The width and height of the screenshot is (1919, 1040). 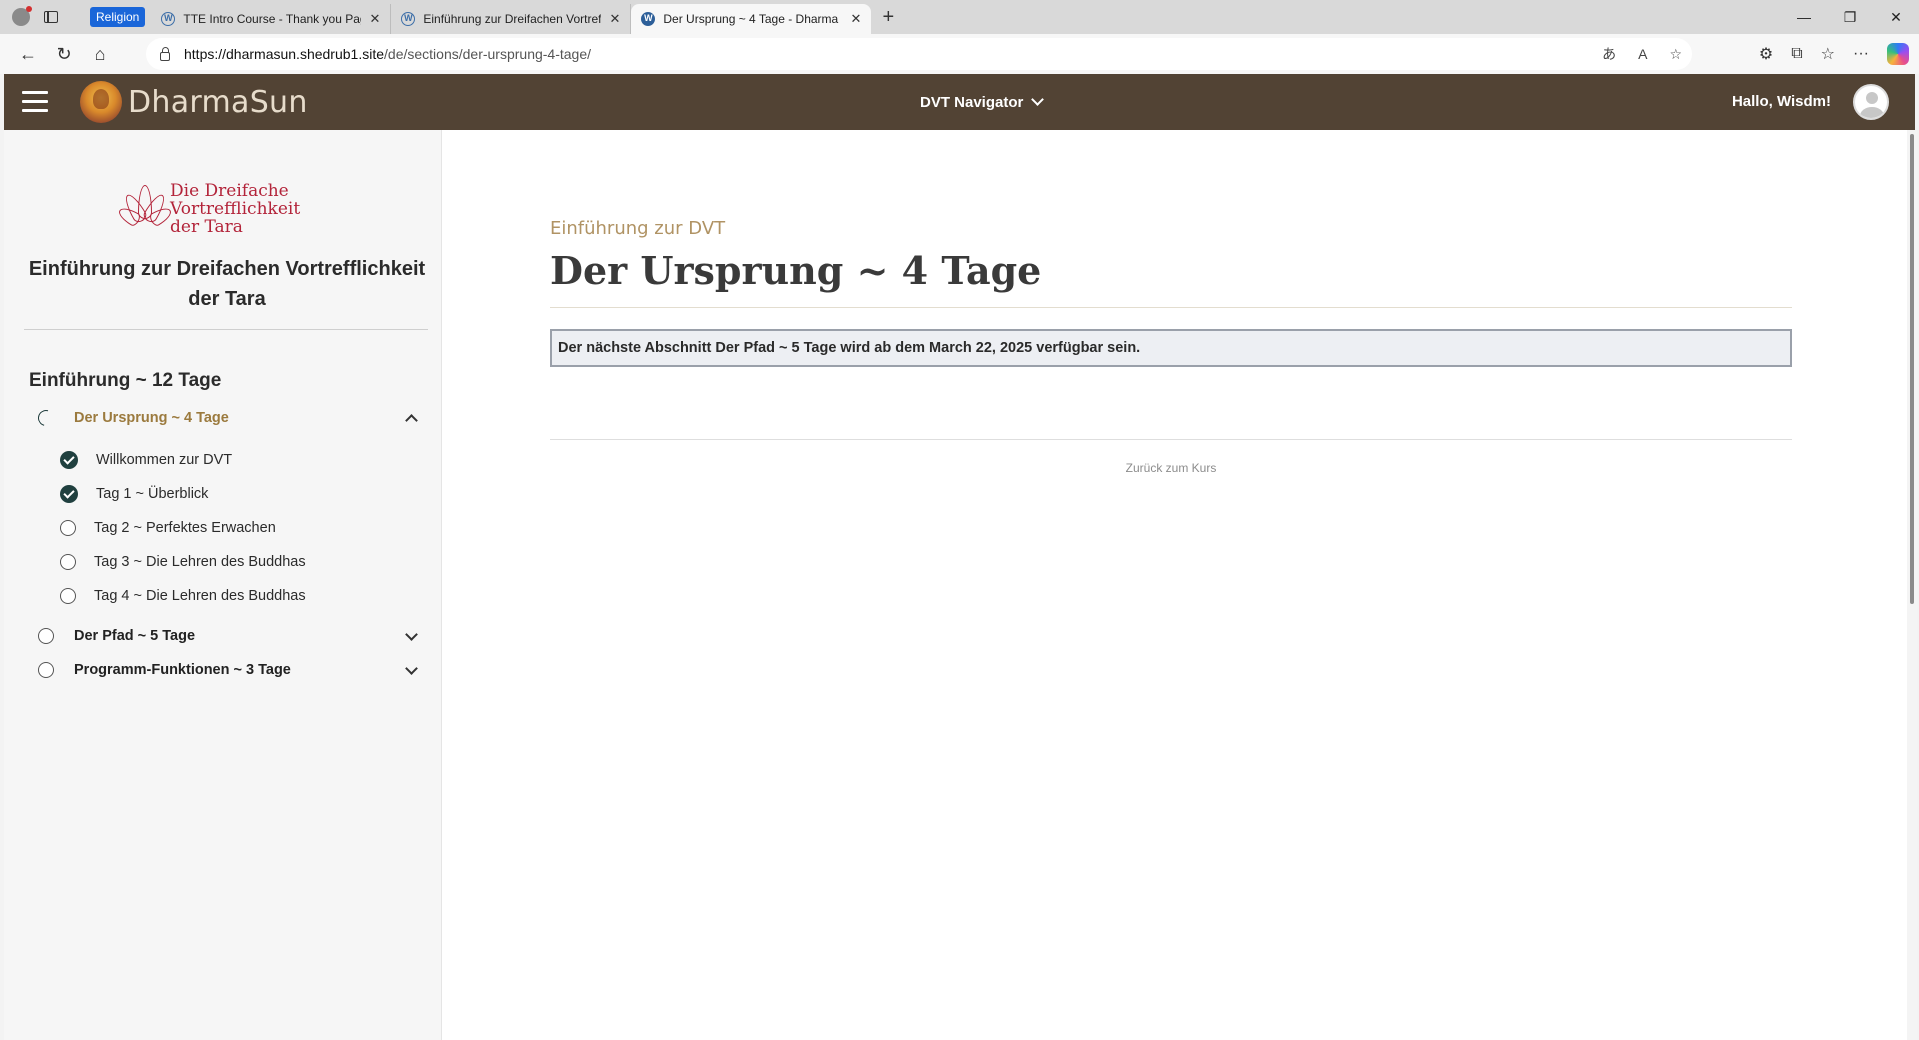 I want to click on more-options-icon: ···, so click(x=1861, y=54).